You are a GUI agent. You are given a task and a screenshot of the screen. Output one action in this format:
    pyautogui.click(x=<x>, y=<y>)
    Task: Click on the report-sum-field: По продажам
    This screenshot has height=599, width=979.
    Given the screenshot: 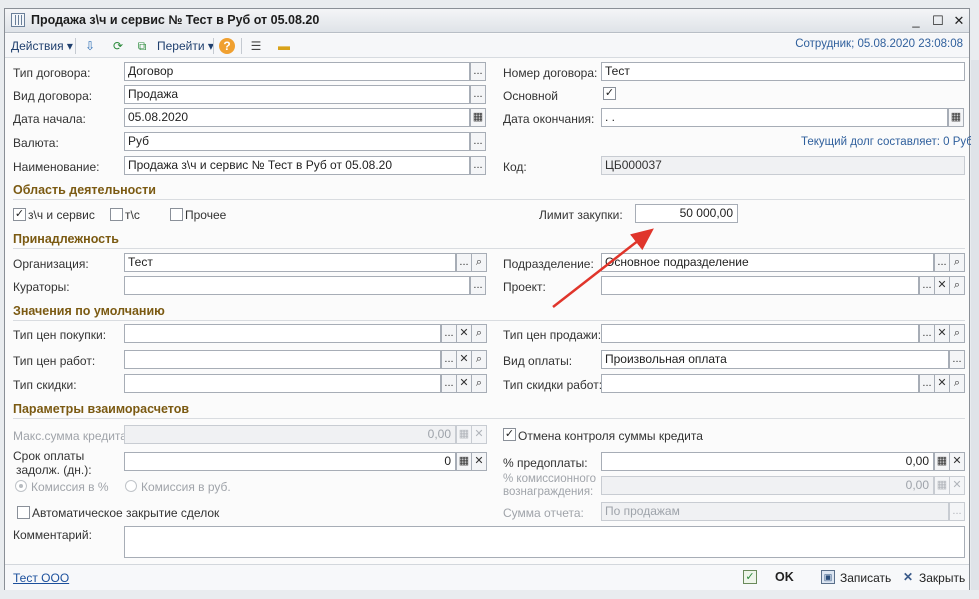 What is the action you would take?
    pyautogui.click(x=775, y=511)
    